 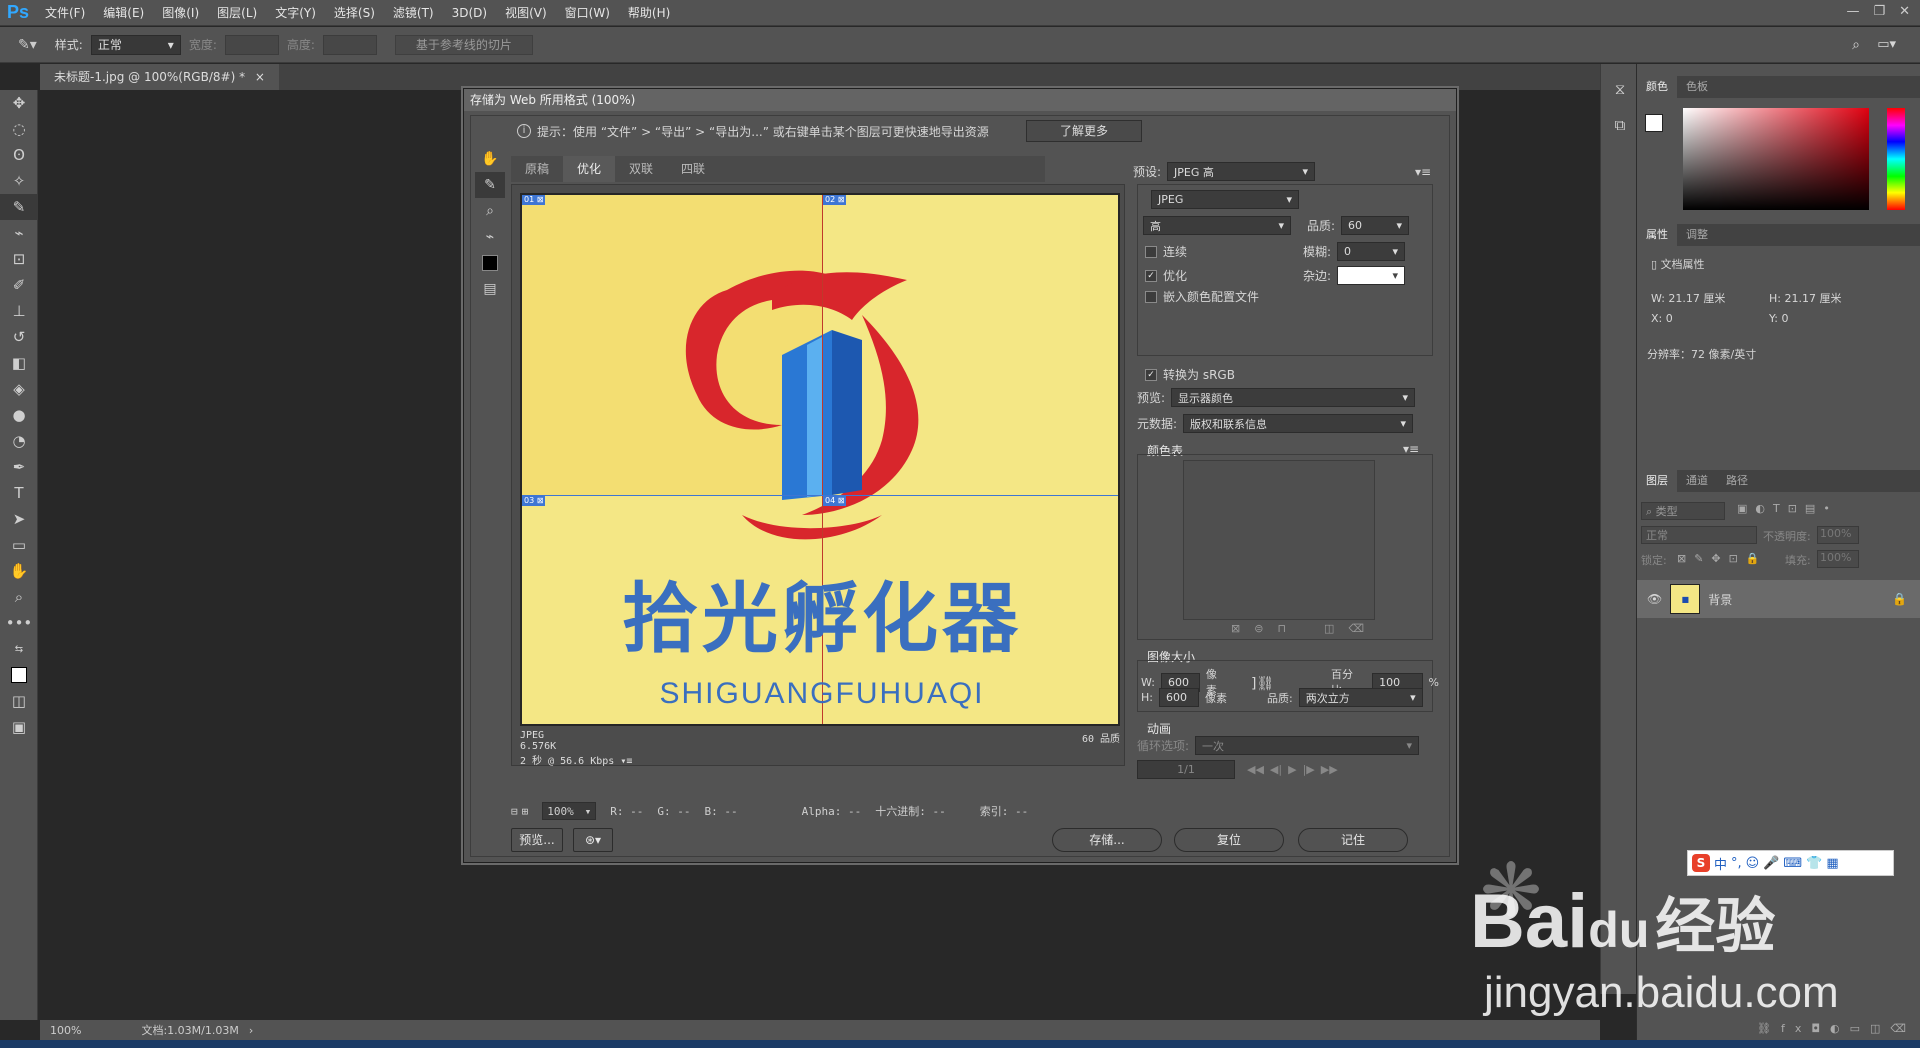 I want to click on slice-select-tool-icon: ✎, so click(x=490, y=185).